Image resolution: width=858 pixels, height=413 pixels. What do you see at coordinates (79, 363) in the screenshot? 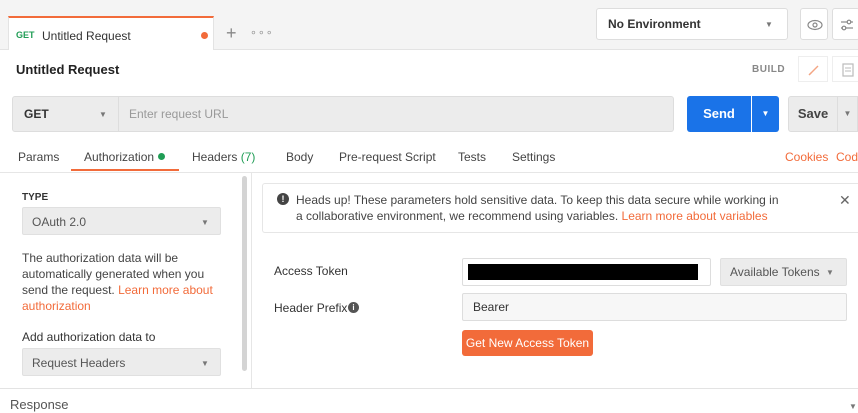
I see `add-auth-to-value: Request Headers` at bounding box center [79, 363].